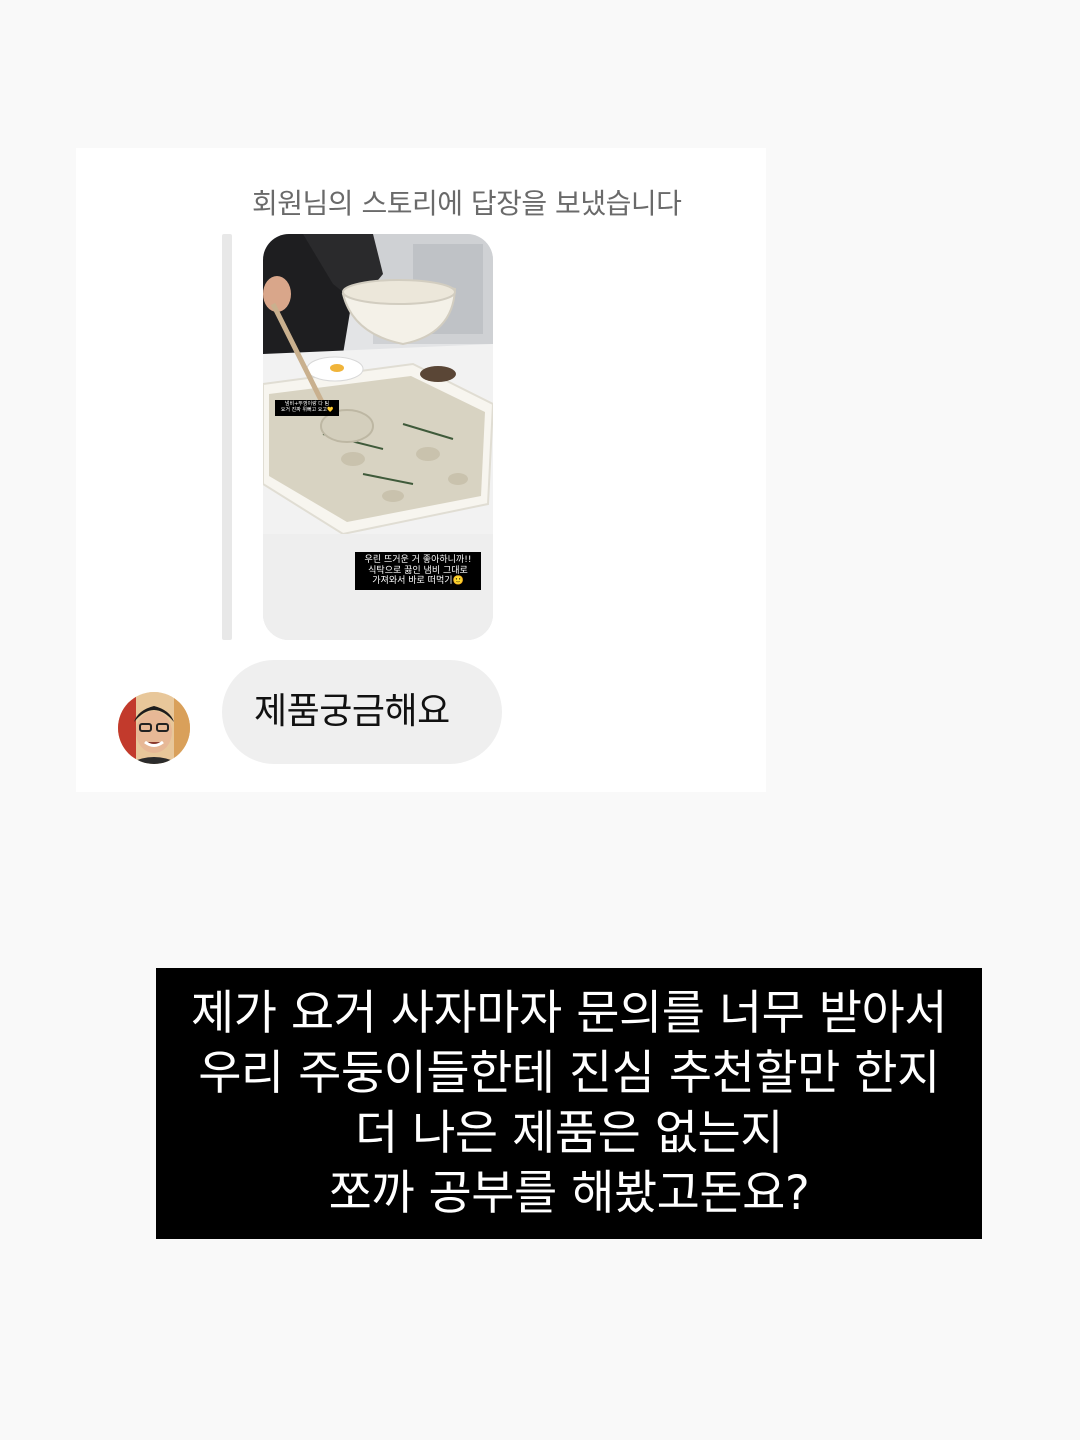 The height and width of the screenshot is (1440, 1080). What do you see at coordinates (227, 437) in the screenshot?
I see `quote-bar` at bounding box center [227, 437].